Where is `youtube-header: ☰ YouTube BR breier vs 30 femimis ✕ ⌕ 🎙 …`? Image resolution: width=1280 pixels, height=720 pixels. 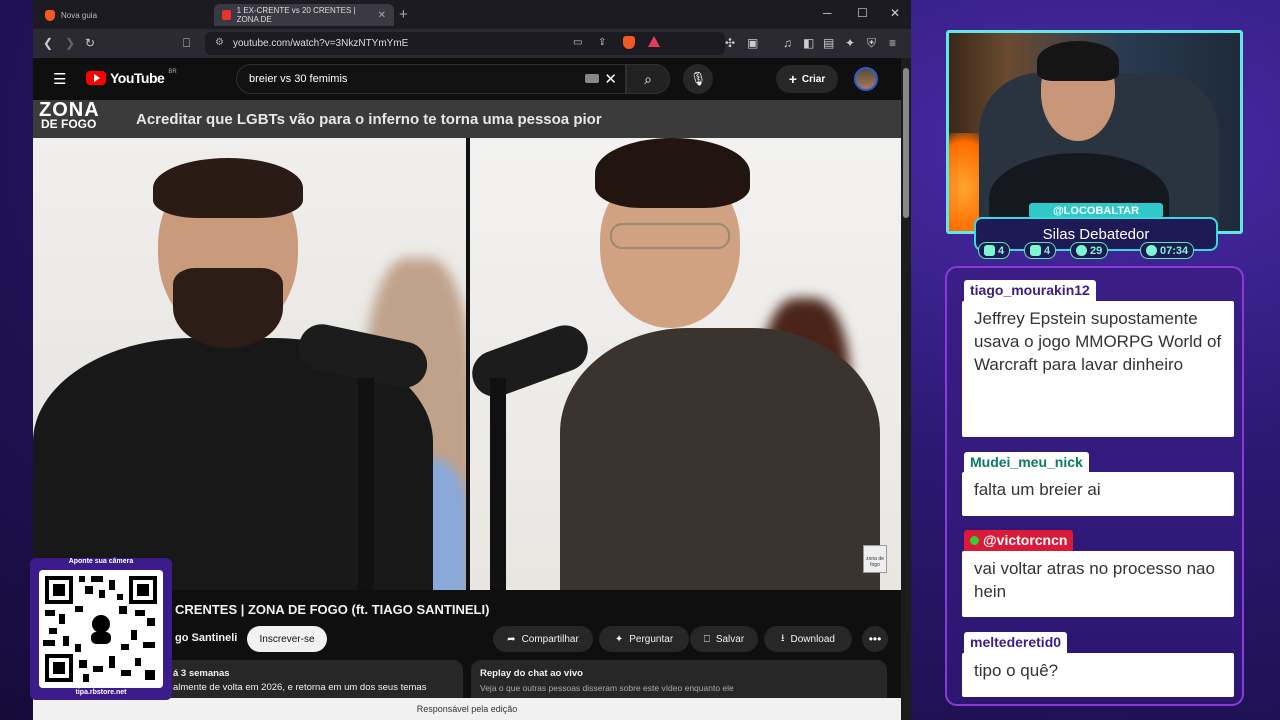
youtube-header: ☰ YouTube BR breier vs 30 femimis ✕ ⌕ 🎙 … is located at coordinates (467, 79).